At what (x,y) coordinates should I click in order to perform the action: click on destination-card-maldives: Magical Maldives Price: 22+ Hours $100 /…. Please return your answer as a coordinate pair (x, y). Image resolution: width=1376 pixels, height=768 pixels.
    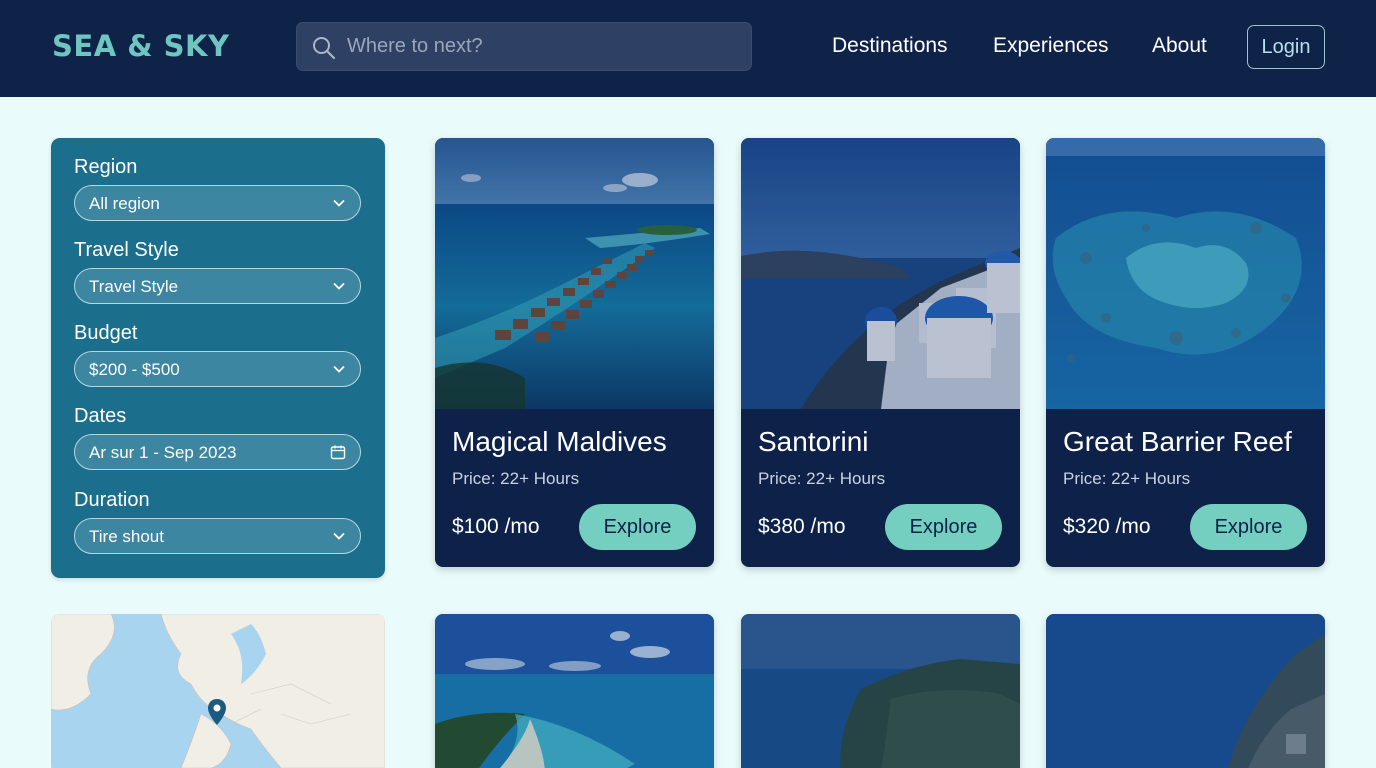
    Looking at the image, I should click on (574, 352).